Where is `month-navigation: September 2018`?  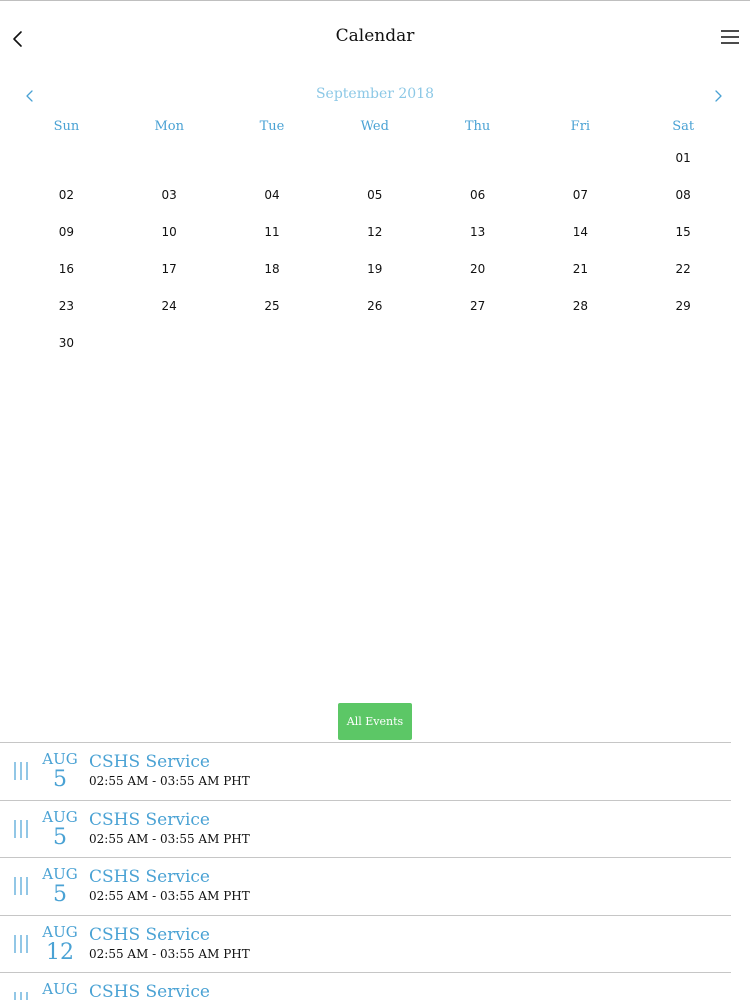
month-navigation: September 2018 is located at coordinates (375, 96).